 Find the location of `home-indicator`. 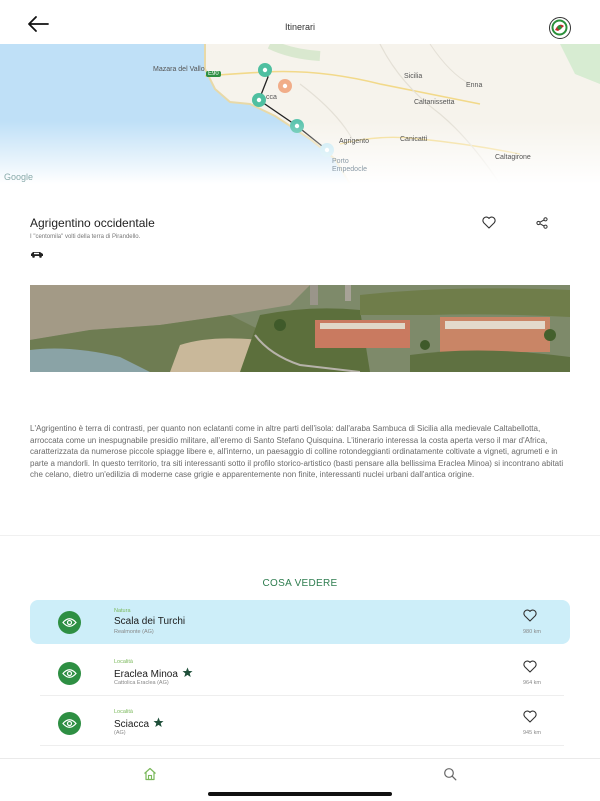

home-indicator is located at coordinates (300, 794).